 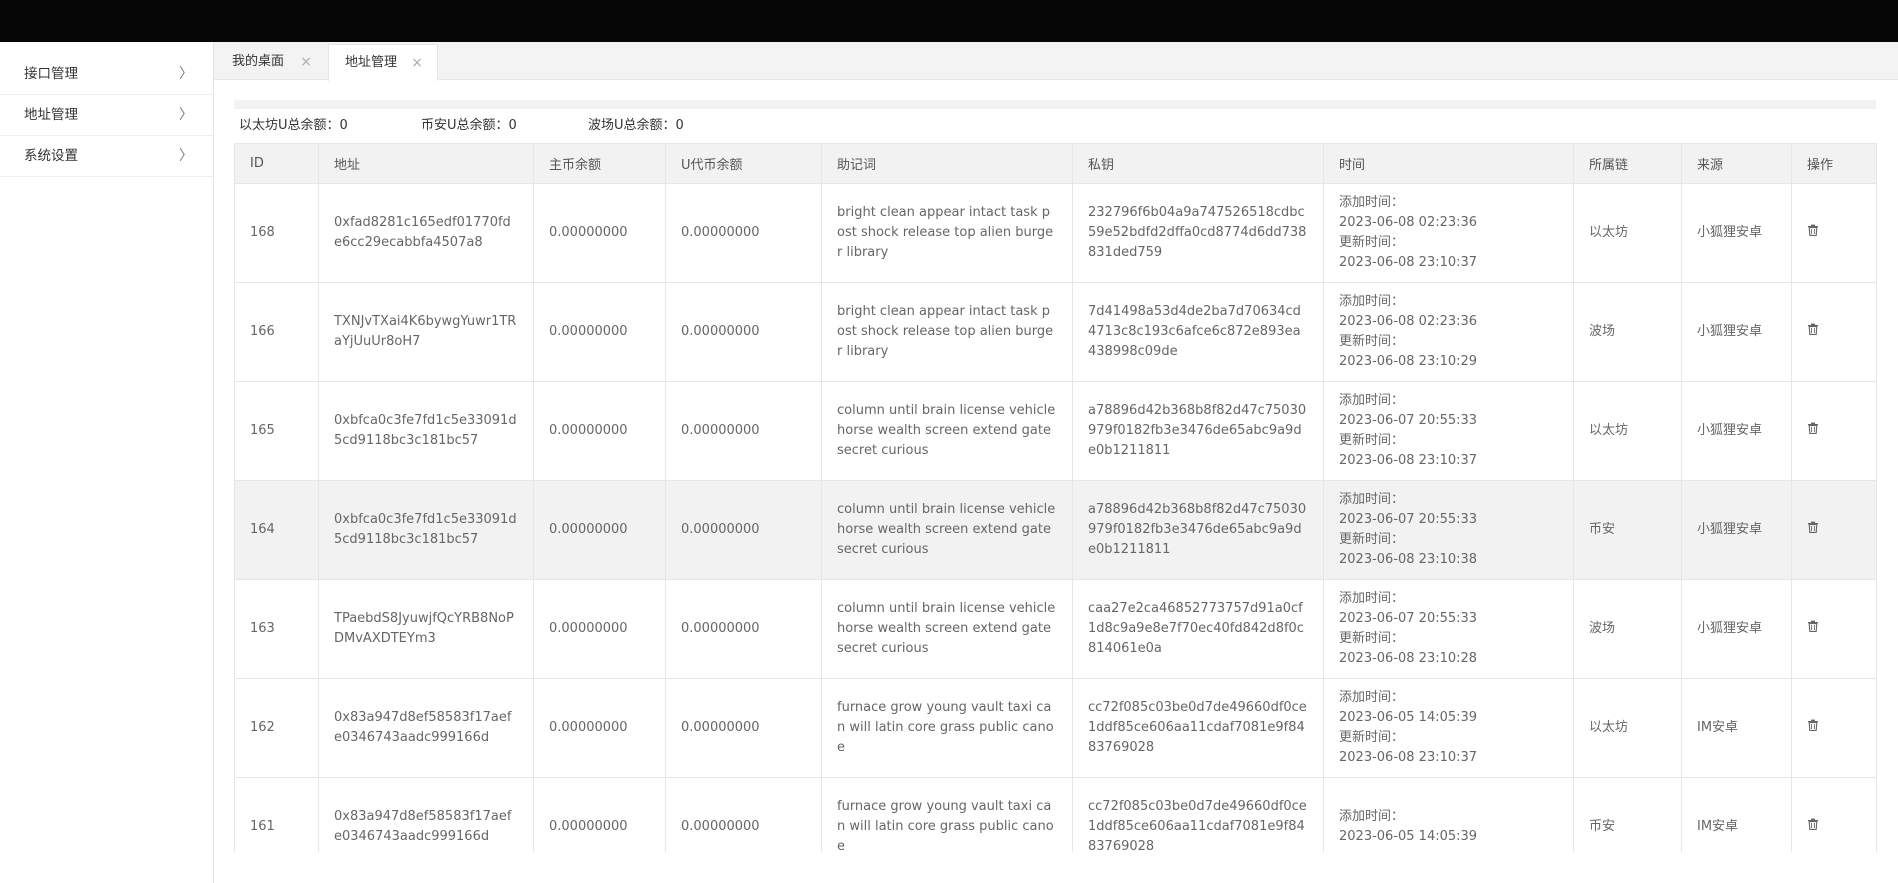 I want to click on cell-id: 165, so click(x=276, y=431).